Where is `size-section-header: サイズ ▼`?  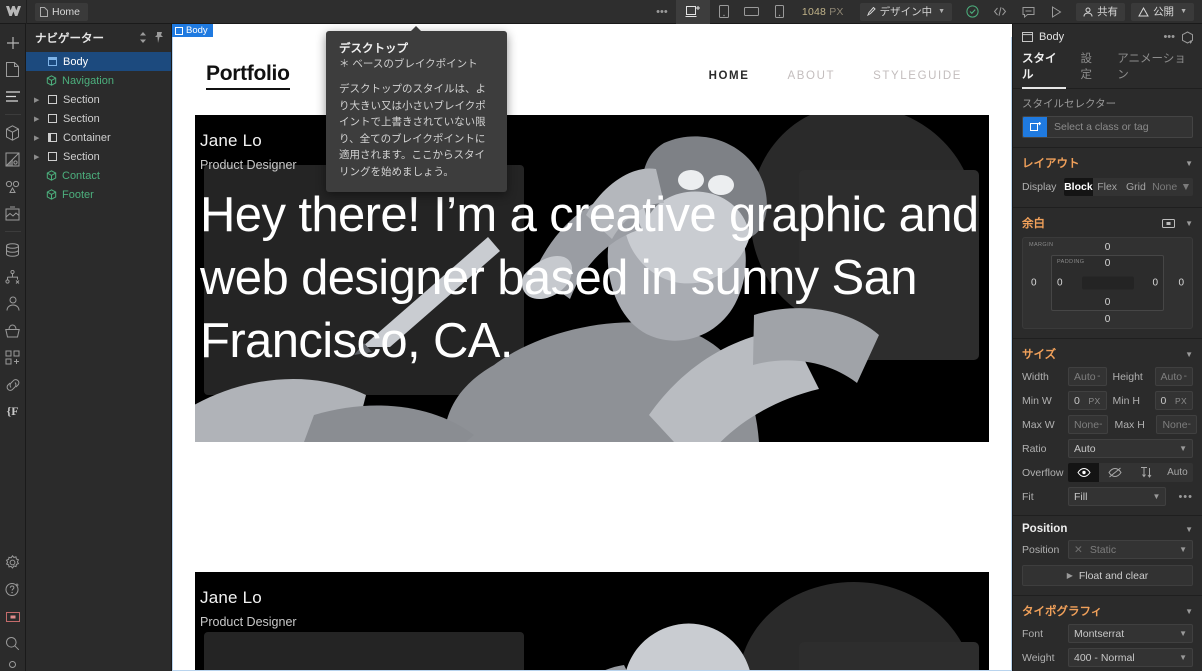 size-section-header: サイズ ▼ is located at coordinates (1107, 354).